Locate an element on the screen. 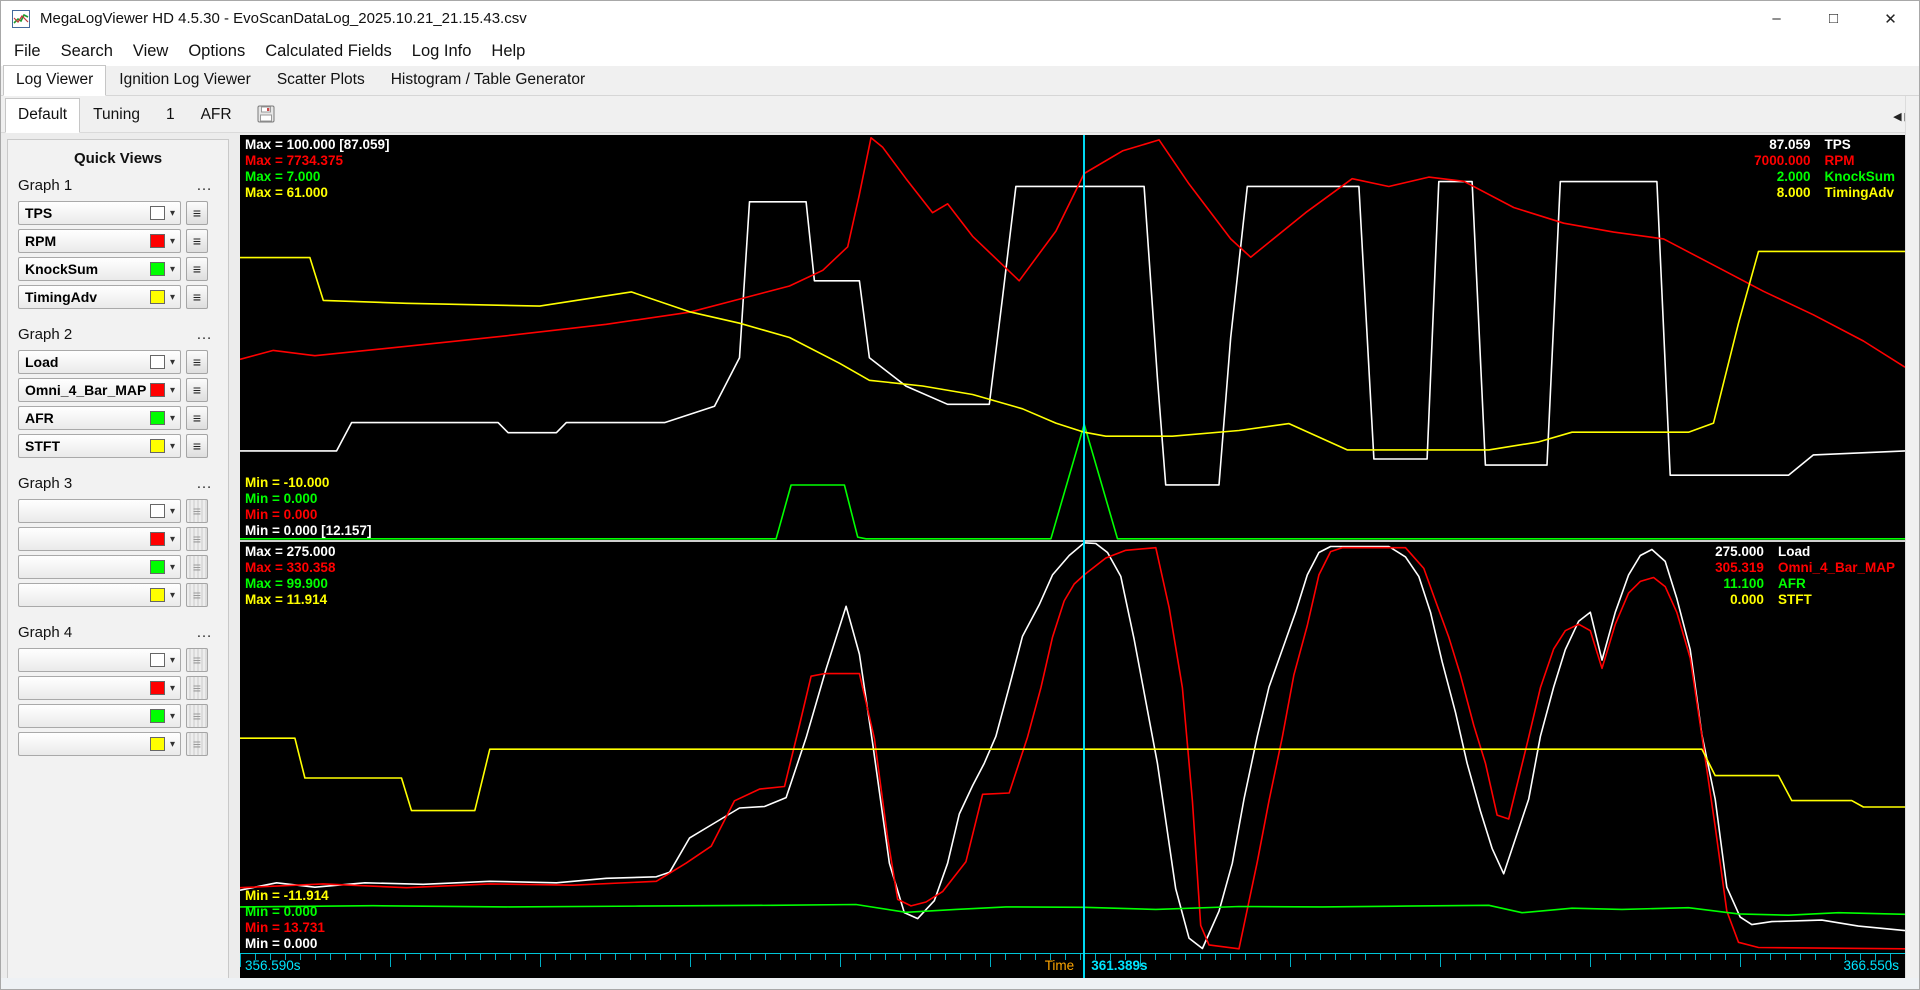 The height and width of the screenshot is (990, 1920). min-label: Min = -11.914 is located at coordinates (287, 895).